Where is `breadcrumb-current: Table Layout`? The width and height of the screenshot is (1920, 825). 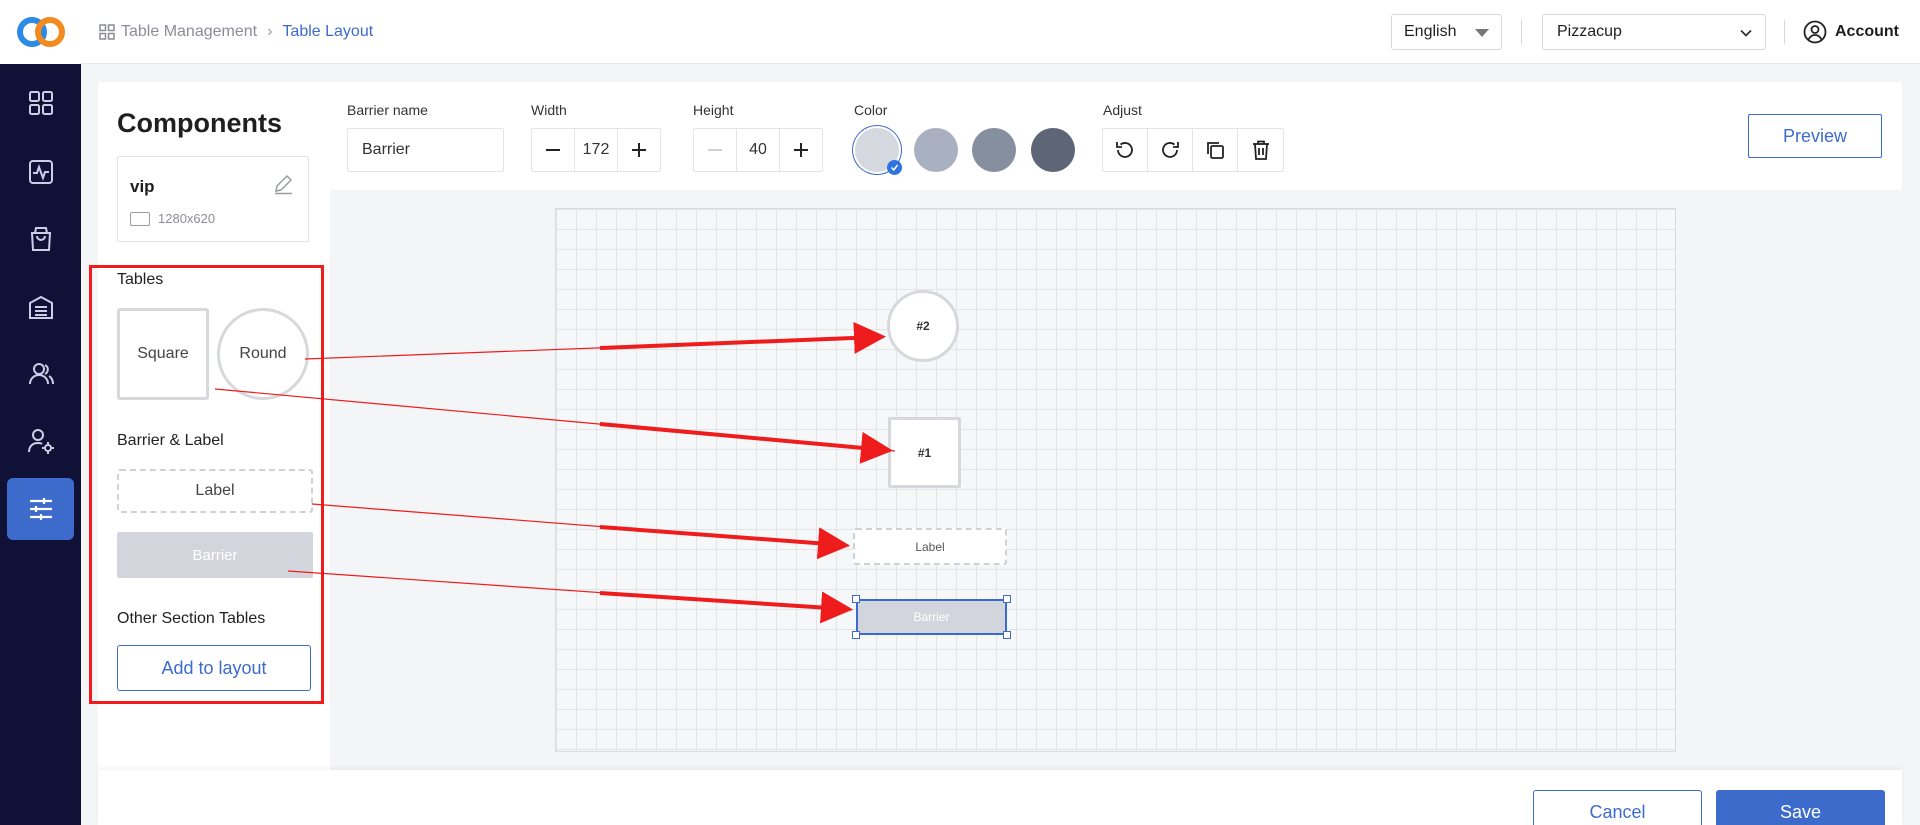
breadcrumb-current: Table Layout is located at coordinates (328, 31).